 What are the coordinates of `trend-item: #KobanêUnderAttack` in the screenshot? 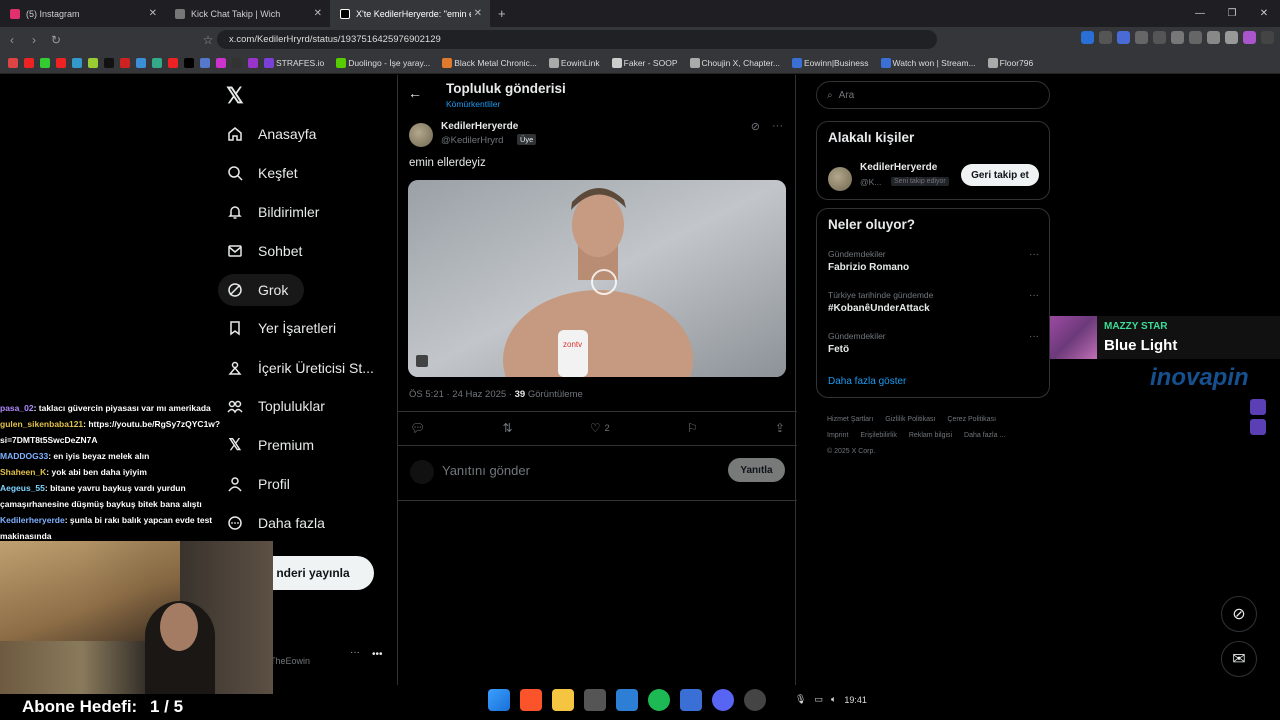 It's located at (879, 308).